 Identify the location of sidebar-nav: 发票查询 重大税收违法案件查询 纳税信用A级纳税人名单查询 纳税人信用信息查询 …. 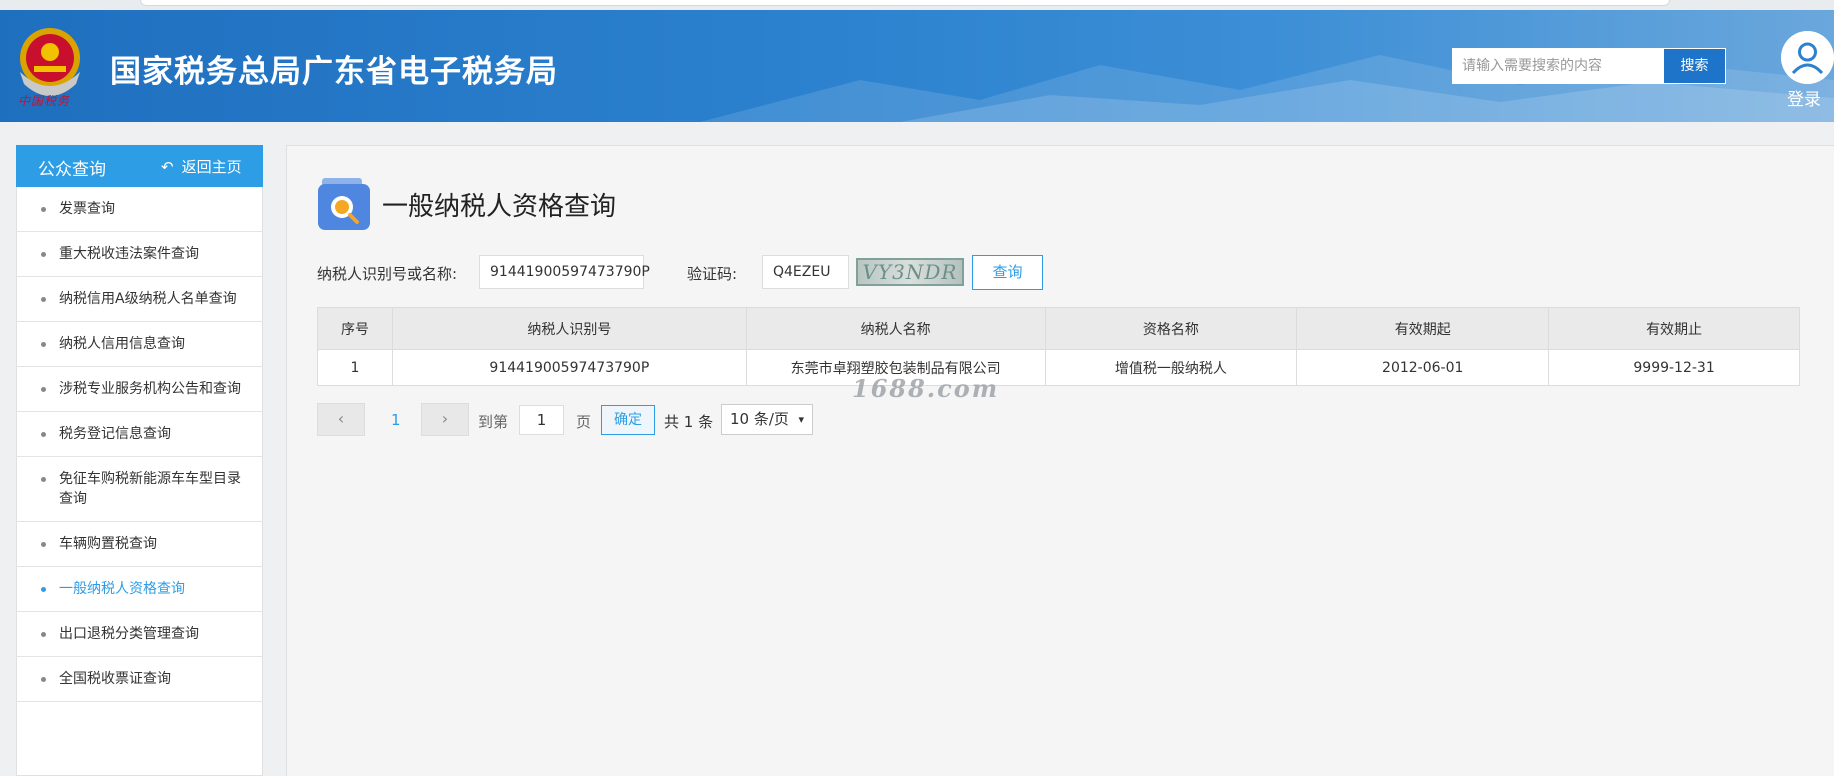
(139, 444).